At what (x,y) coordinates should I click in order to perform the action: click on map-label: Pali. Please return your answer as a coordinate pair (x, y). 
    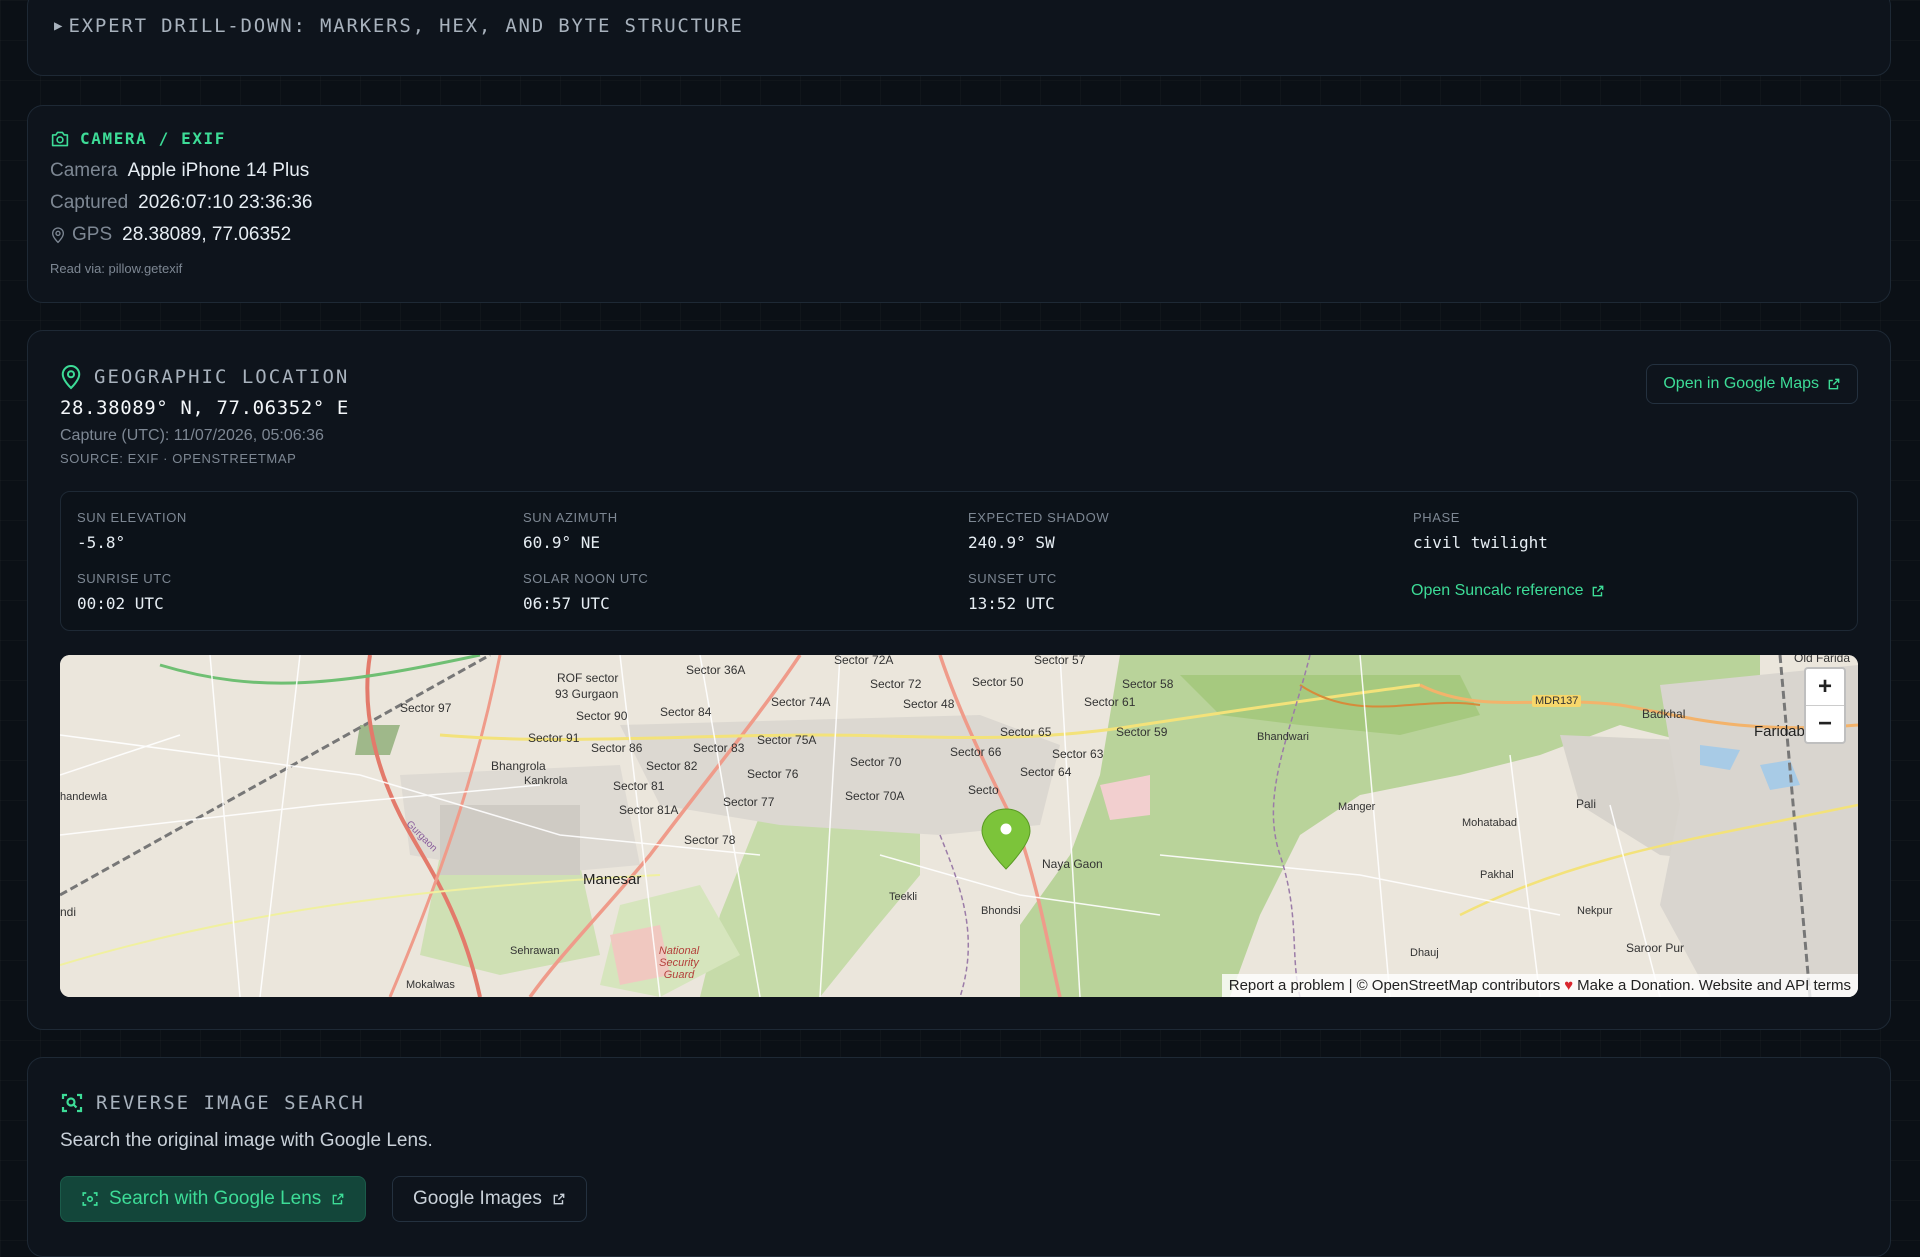
    Looking at the image, I should click on (1586, 804).